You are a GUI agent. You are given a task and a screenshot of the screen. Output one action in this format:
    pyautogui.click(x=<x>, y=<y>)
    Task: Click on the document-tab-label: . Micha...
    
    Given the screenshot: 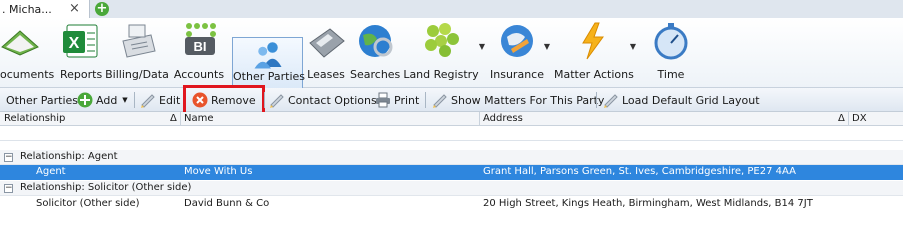 What is the action you would take?
    pyautogui.click(x=27, y=9)
    